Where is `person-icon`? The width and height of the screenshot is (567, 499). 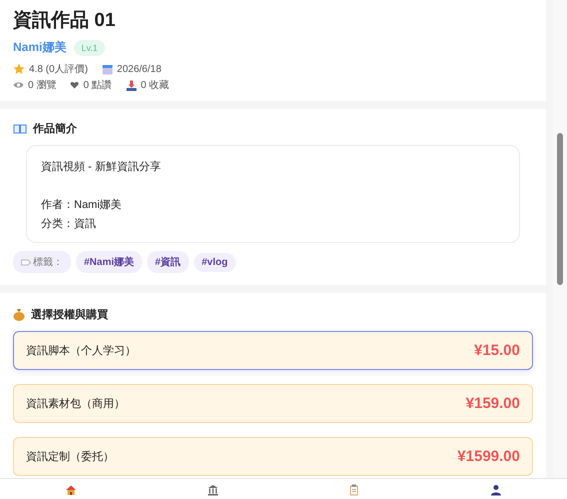
person-icon is located at coordinates (496, 490).